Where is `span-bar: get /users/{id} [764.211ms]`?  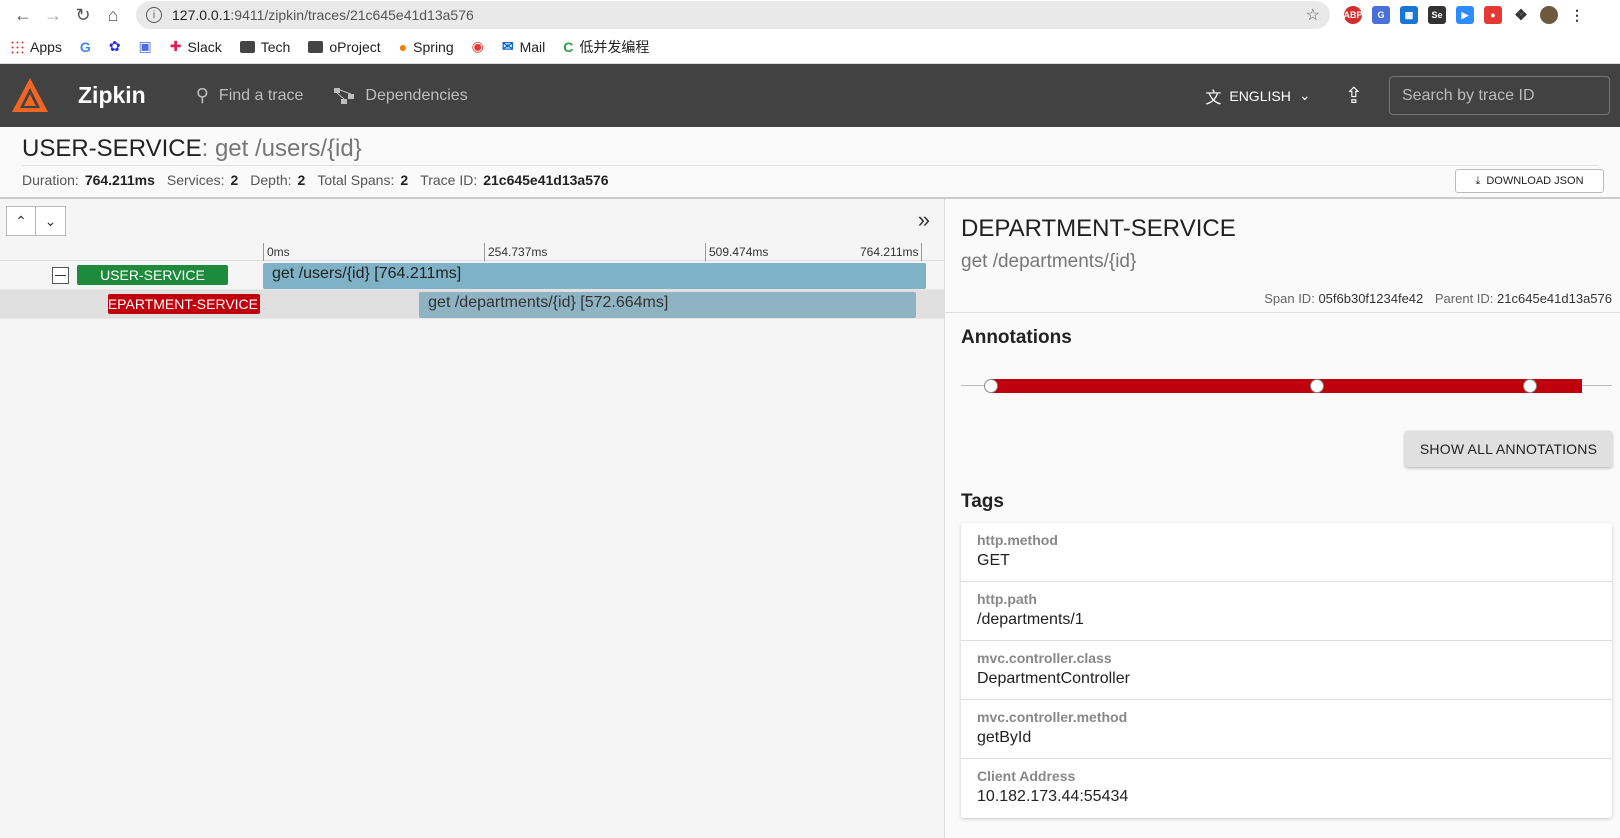 span-bar: get /users/{id} [764.211ms] is located at coordinates (594, 276).